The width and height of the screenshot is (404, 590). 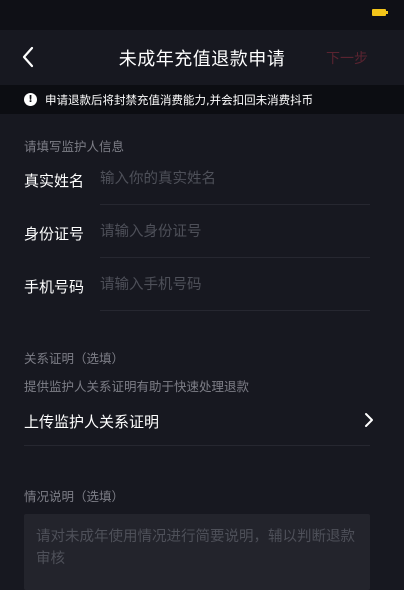 What do you see at coordinates (179, 100) in the screenshot?
I see `notice-text: 申请退款后将封禁充值消费能力,并会扣回未消费抖币` at bounding box center [179, 100].